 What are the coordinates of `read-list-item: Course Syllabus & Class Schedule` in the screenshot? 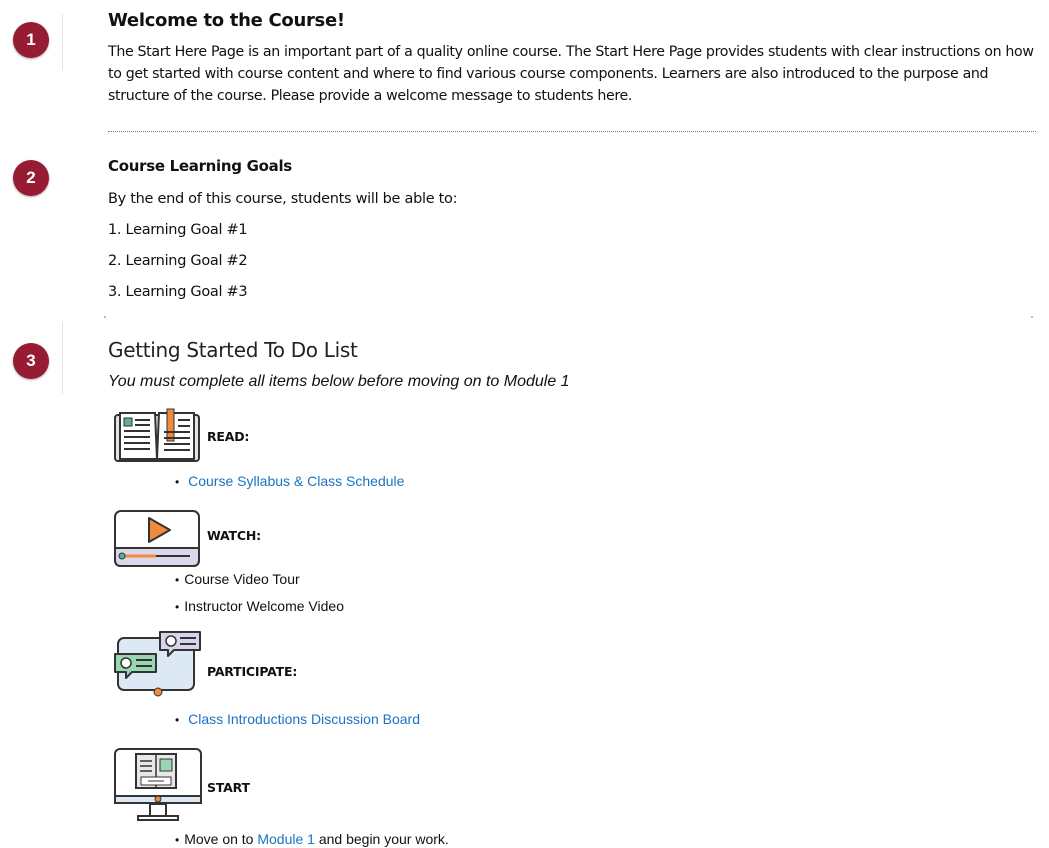 It's located at (289, 481).